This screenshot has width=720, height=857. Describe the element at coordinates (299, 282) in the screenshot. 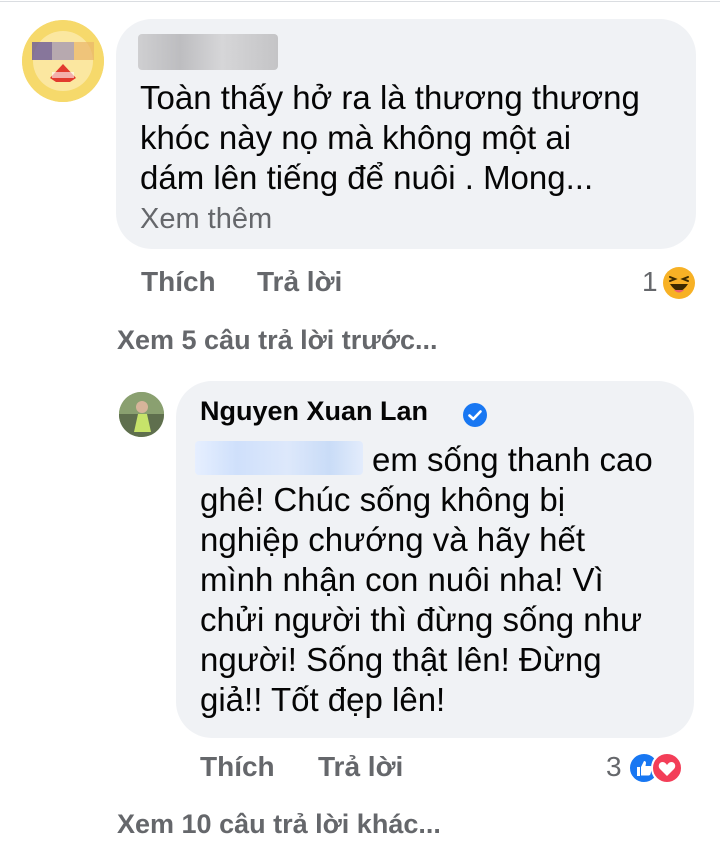

I see `reply-button: Trả lời` at that location.